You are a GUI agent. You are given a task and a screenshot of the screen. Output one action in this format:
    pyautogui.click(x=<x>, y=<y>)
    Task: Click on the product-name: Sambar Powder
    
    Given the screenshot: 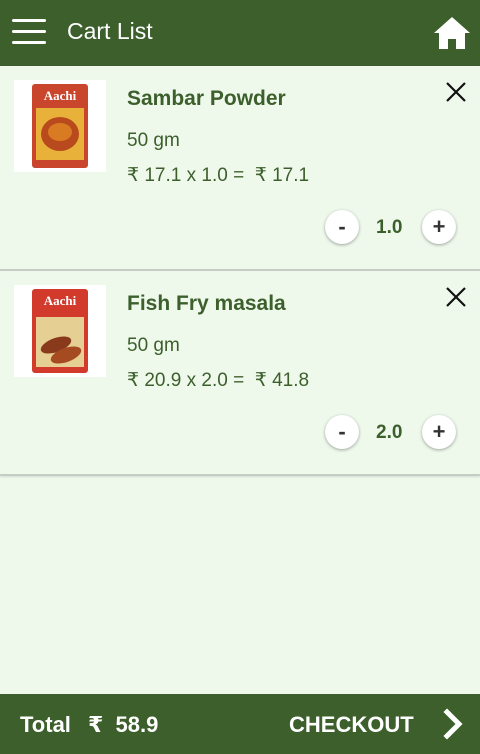 What is the action you would take?
    pyautogui.click(x=206, y=98)
    